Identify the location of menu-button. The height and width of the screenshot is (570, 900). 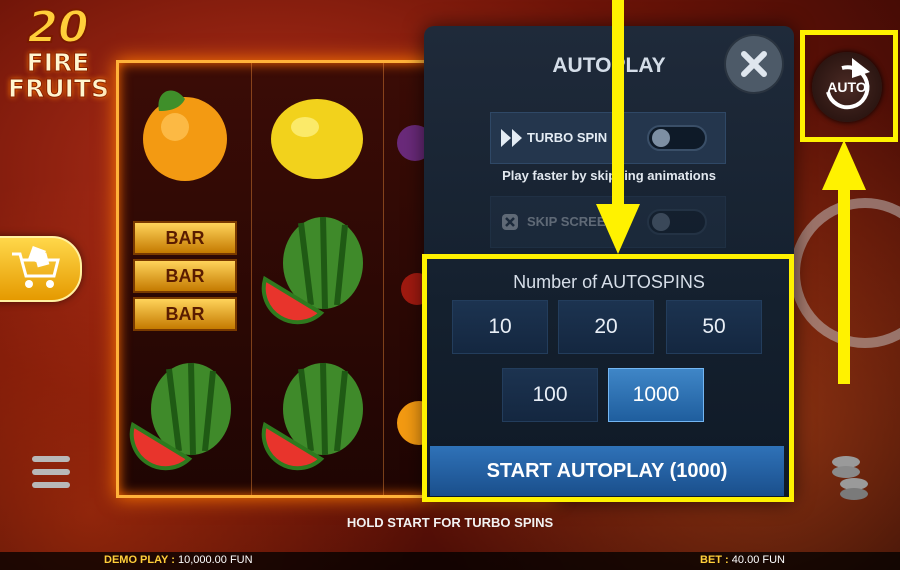
(51, 475).